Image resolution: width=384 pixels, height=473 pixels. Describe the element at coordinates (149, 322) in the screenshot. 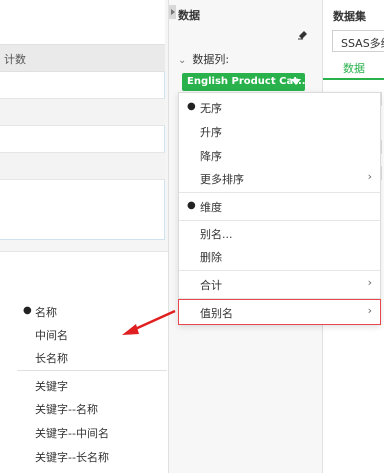

I see `annotation-arrow-icon` at that location.